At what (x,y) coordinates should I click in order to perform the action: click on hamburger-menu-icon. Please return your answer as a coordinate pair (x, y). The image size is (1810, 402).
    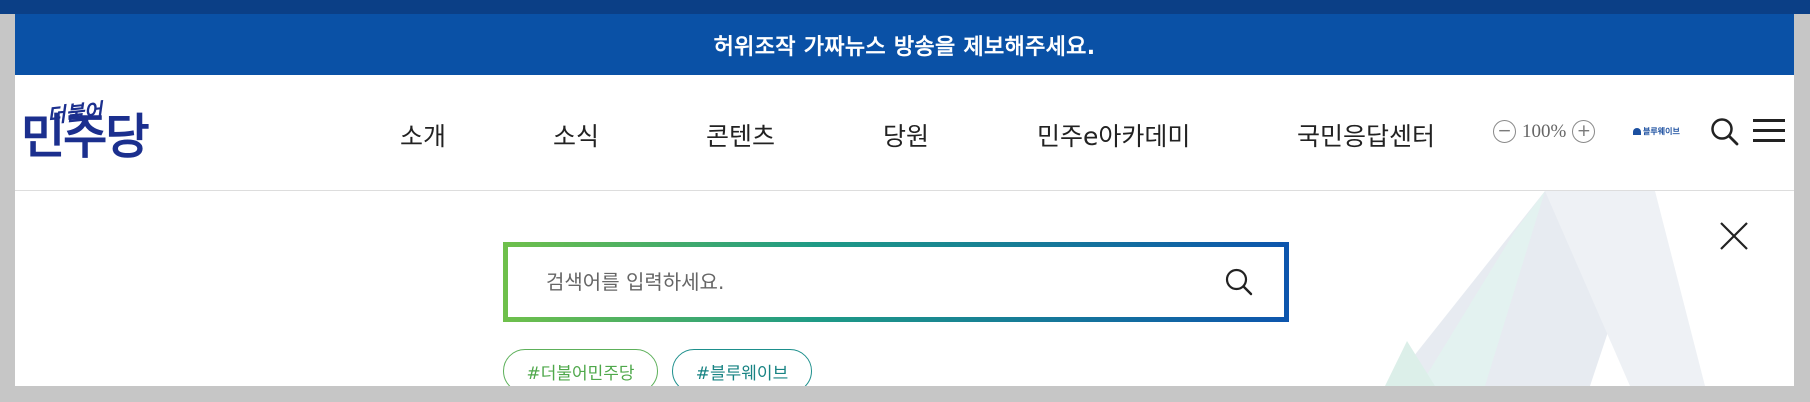
    Looking at the image, I should click on (1769, 131).